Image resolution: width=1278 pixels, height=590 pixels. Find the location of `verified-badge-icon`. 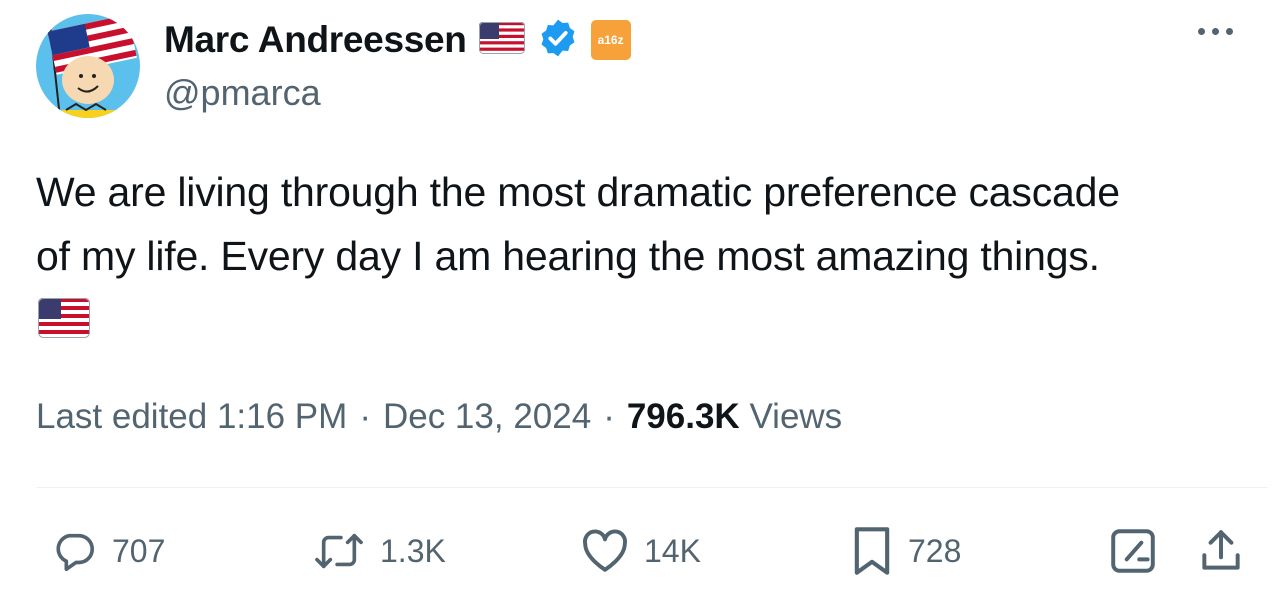

verified-badge-icon is located at coordinates (558, 40).